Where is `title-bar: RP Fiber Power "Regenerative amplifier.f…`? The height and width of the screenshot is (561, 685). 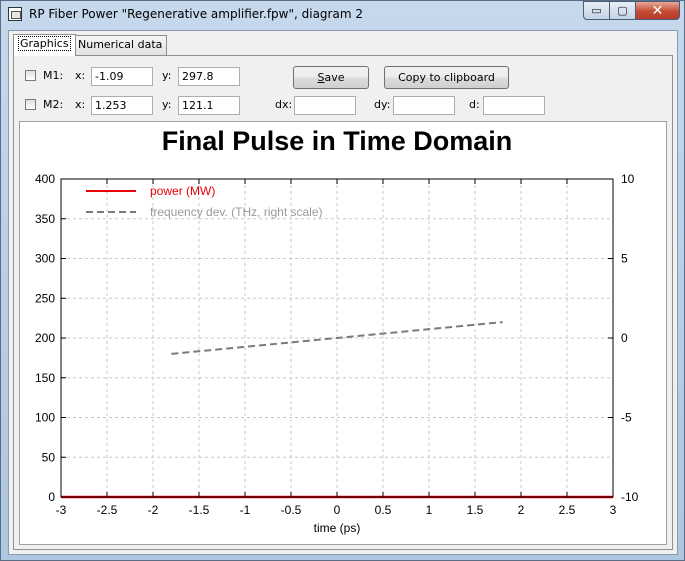
title-bar: RP Fiber Power "Regenerative amplifier.f… is located at coordinates (342, 15).